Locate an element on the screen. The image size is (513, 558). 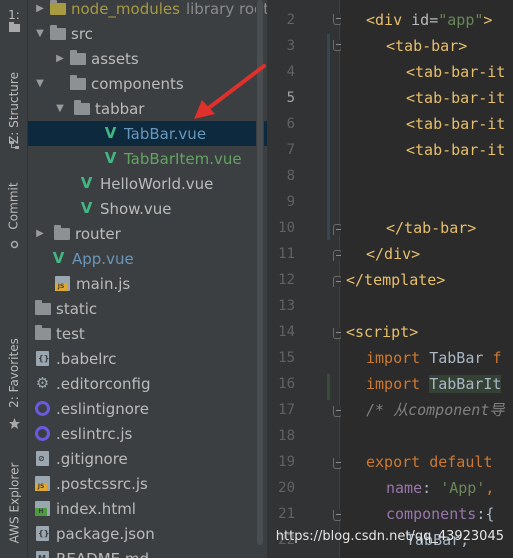
tree-item-tabbar-vue: V TabBar.vue is located at coordinates (147, 133).